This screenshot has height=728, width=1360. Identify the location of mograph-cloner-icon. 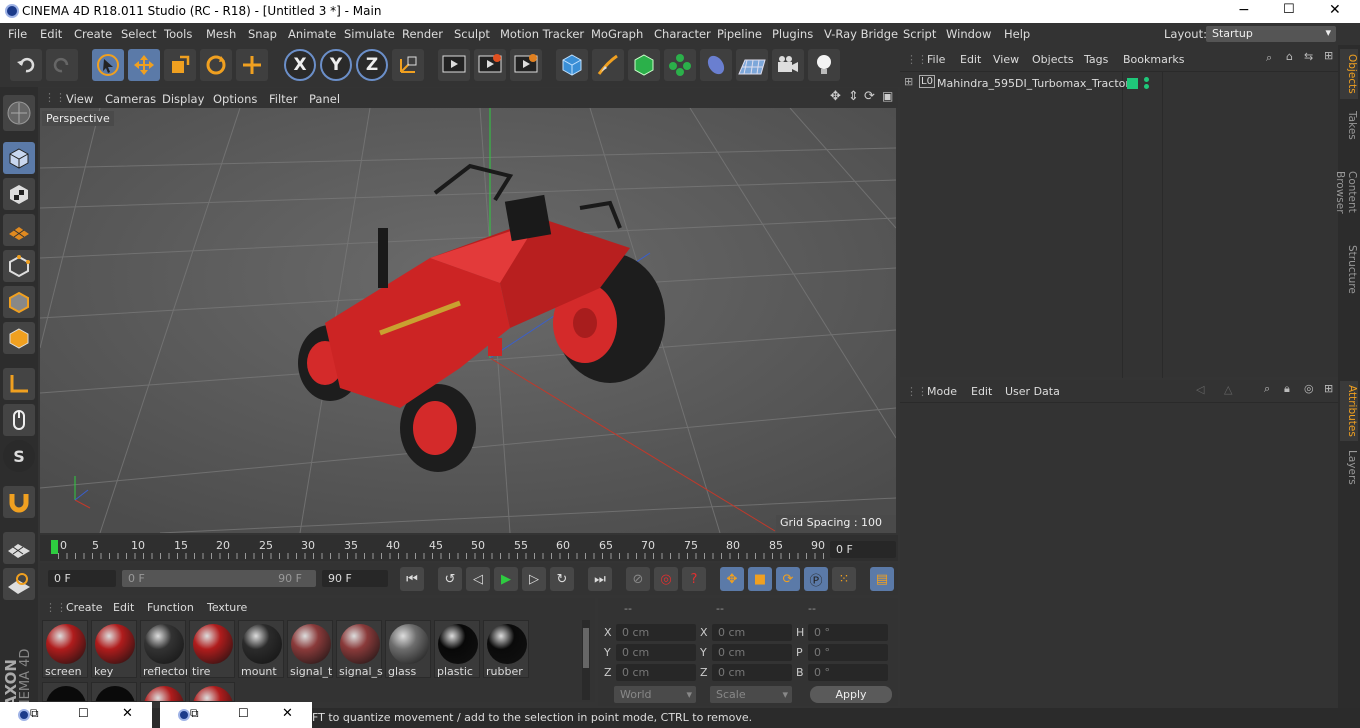
(680, 65).